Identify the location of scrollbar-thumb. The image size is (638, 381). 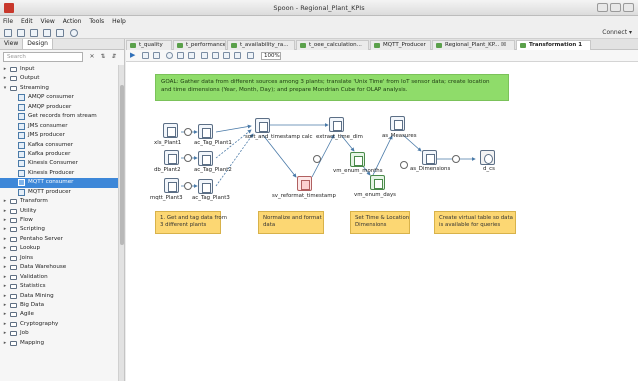
(122, 165).